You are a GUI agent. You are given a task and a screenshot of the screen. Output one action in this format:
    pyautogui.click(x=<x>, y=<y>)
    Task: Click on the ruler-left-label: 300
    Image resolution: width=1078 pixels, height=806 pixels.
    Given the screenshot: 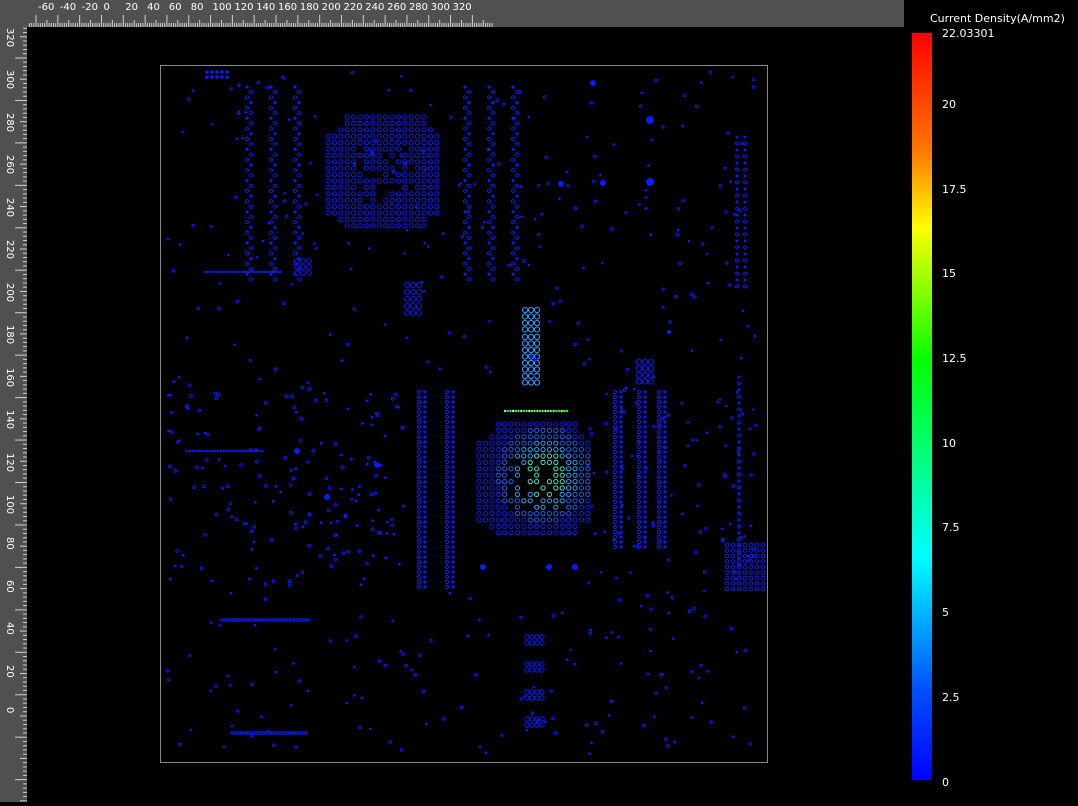 What is the action you would take?
    pyautogui.click(x=9, y=80)
    